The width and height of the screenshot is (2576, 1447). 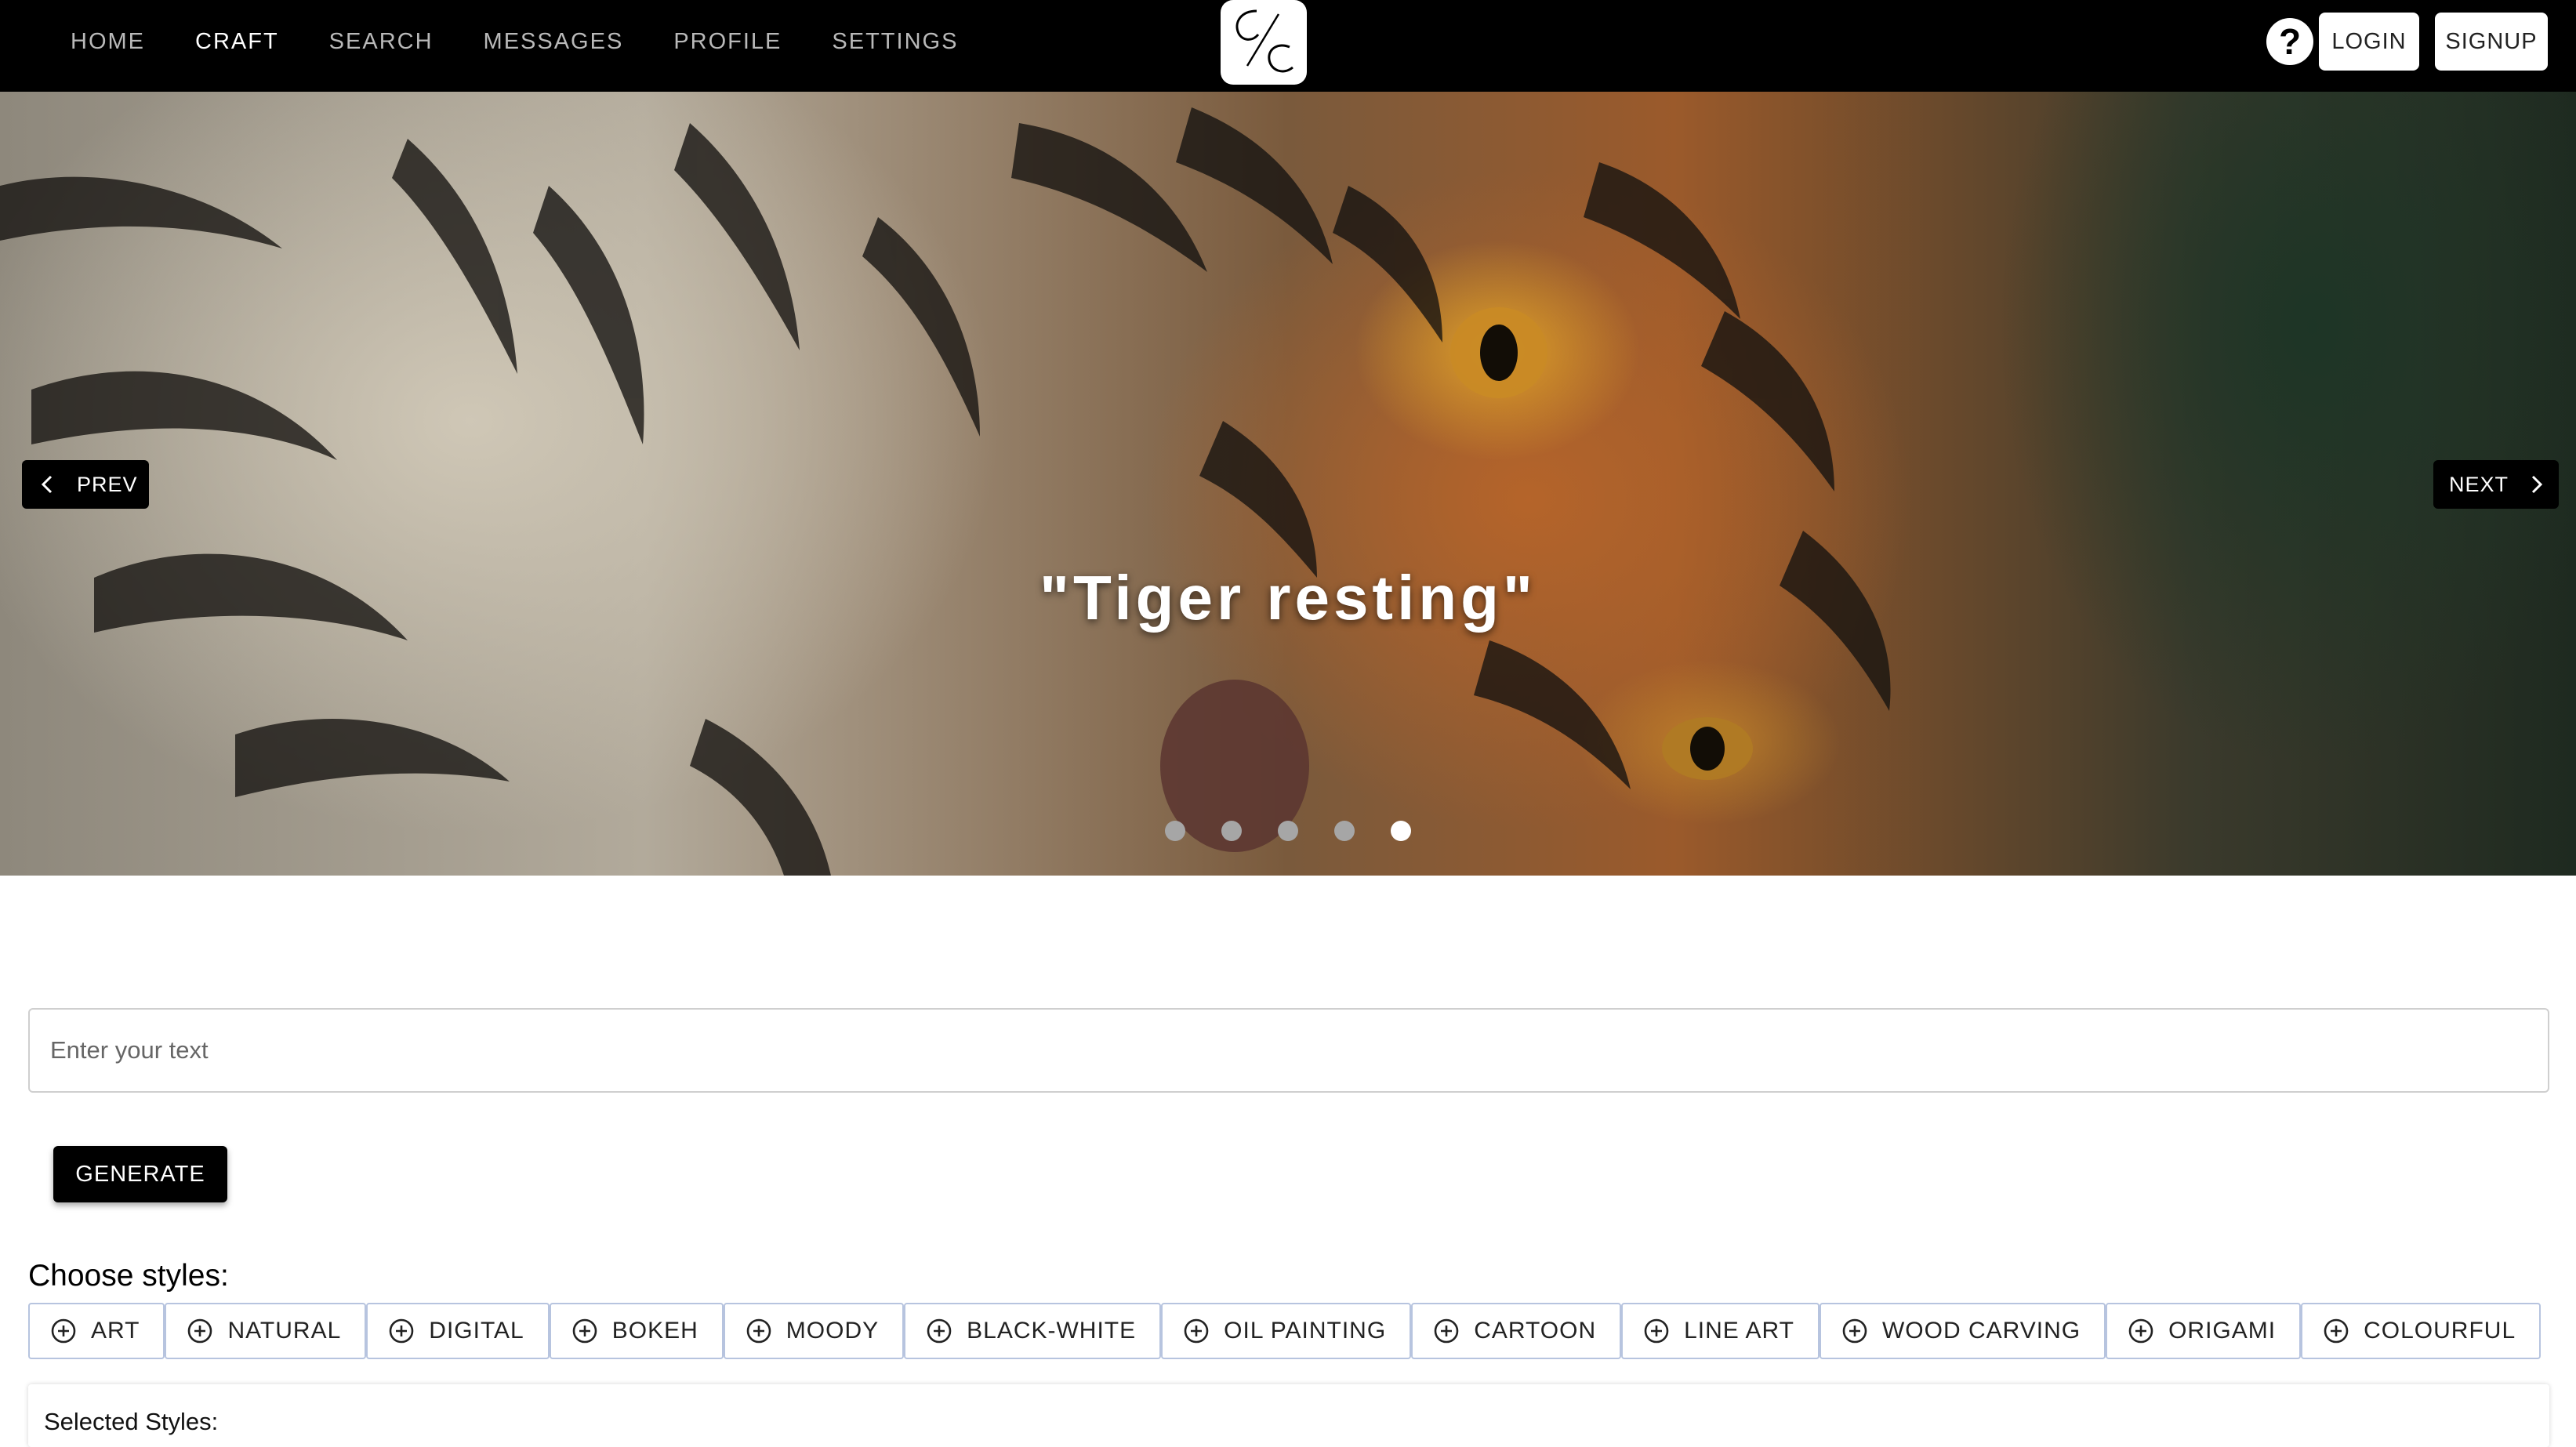 I want to click on prev-button: PREV, so click(x=86, y=484).